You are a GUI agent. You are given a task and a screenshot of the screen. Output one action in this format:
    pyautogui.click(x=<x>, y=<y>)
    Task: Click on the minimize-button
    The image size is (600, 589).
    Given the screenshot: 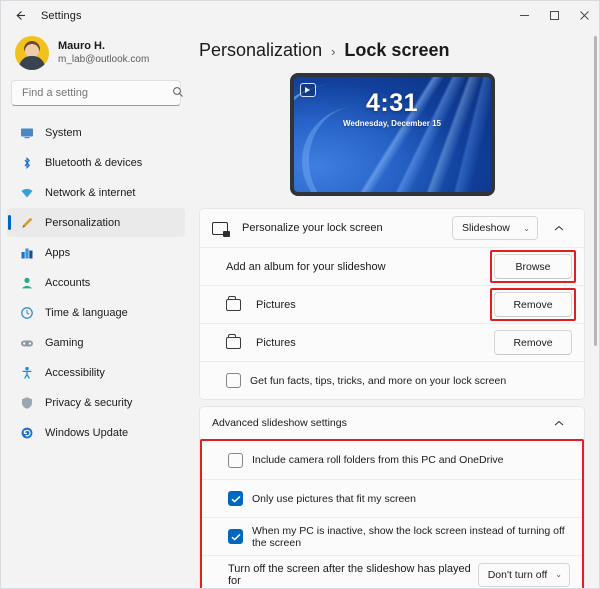 What is the action you would take?
    pyautogui.click(x=524, y=15)
    